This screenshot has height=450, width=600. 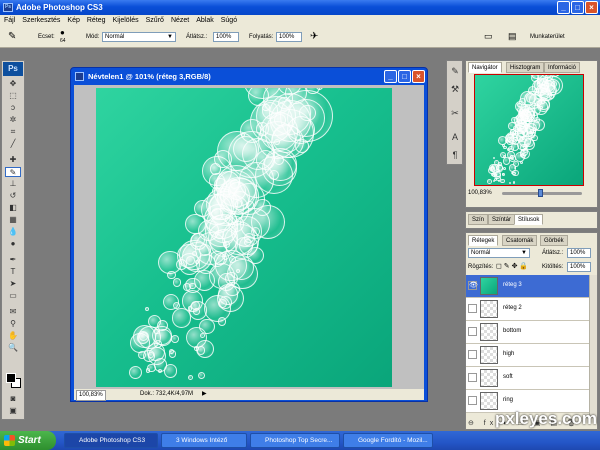 I want to click on doc-close-button: ×, so click(x=418, y=76).